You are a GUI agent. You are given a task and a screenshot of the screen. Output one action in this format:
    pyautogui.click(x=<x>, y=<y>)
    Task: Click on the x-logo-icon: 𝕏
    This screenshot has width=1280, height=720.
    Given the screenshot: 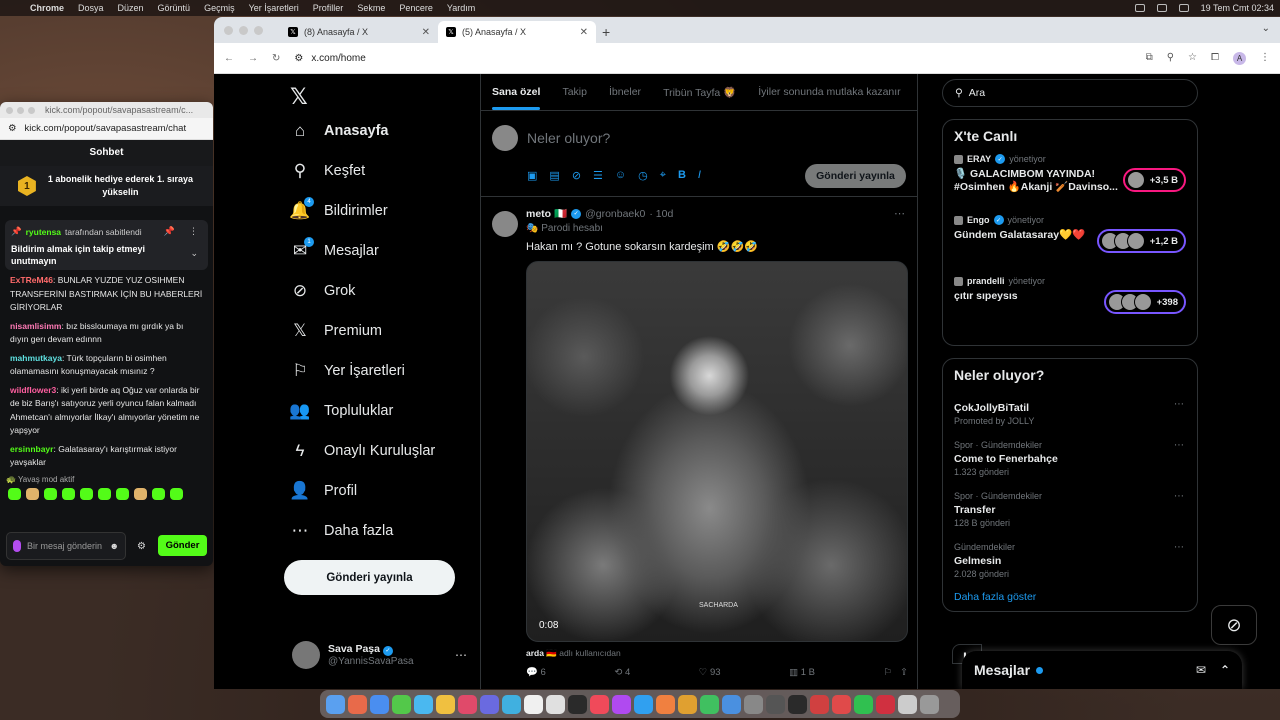 What is the action you would take?
    pyautogui.click(x=299, y=97)
    